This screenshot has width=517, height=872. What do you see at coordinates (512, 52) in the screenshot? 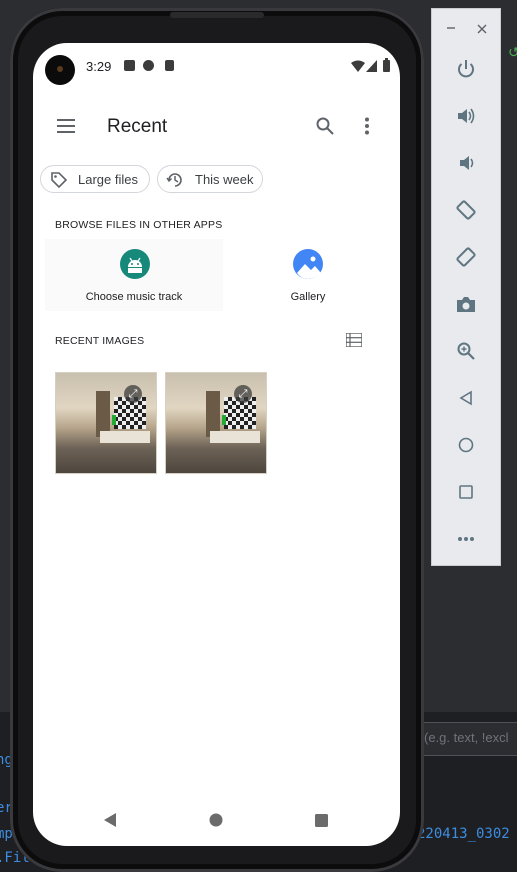
I see `ide-green-marker: ↺` at bounding box center [512, 52].